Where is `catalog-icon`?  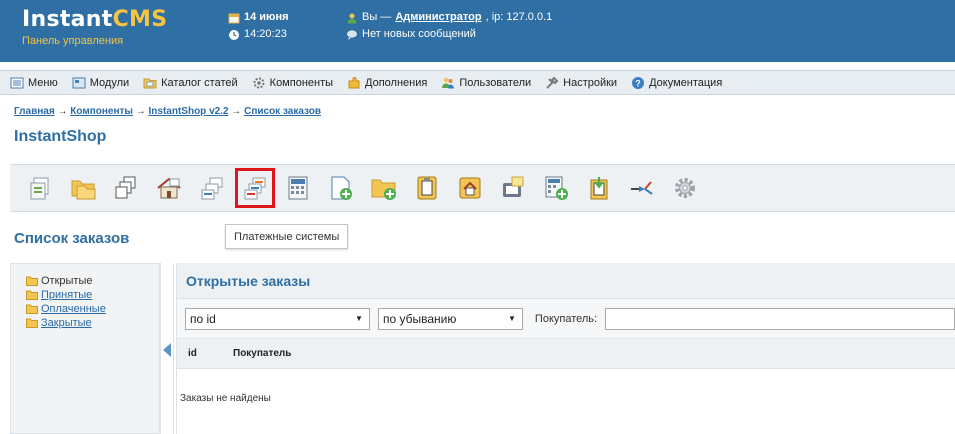
catalog-icon is located at coordinates (150, 83).